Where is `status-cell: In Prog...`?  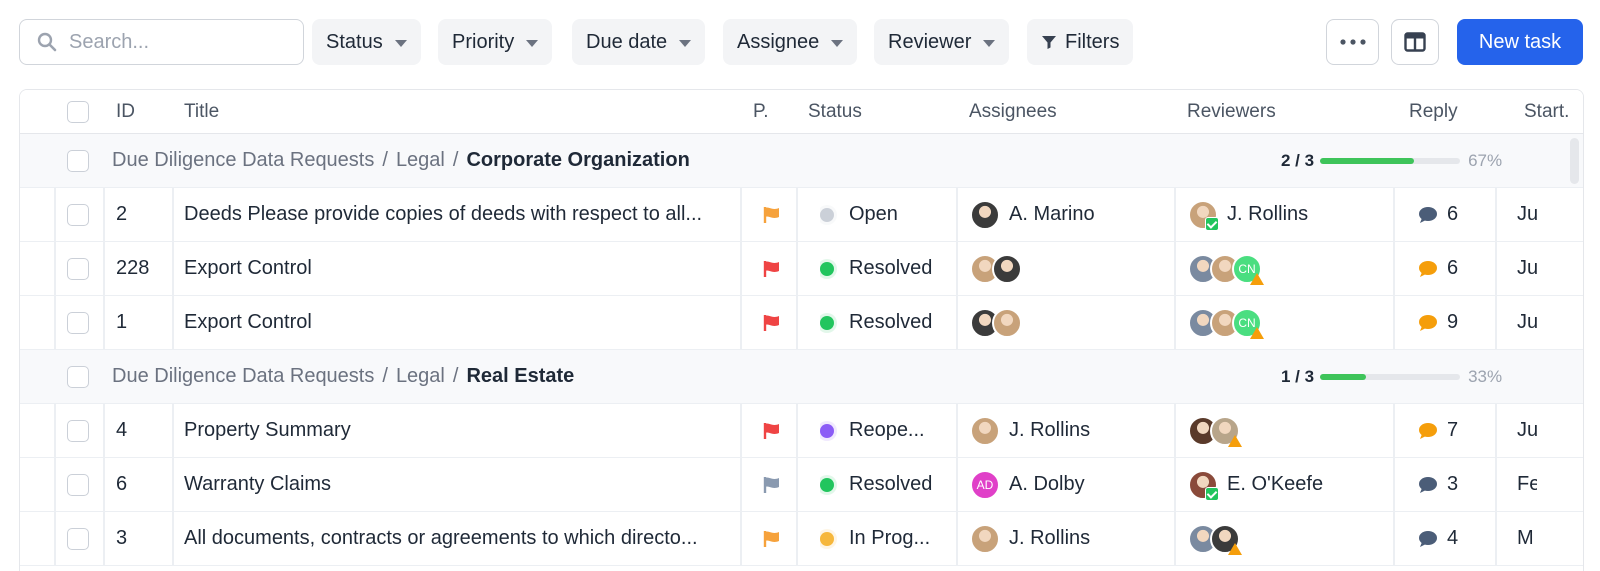
status-cell: In Prog... is located at coordinates (875, 538).